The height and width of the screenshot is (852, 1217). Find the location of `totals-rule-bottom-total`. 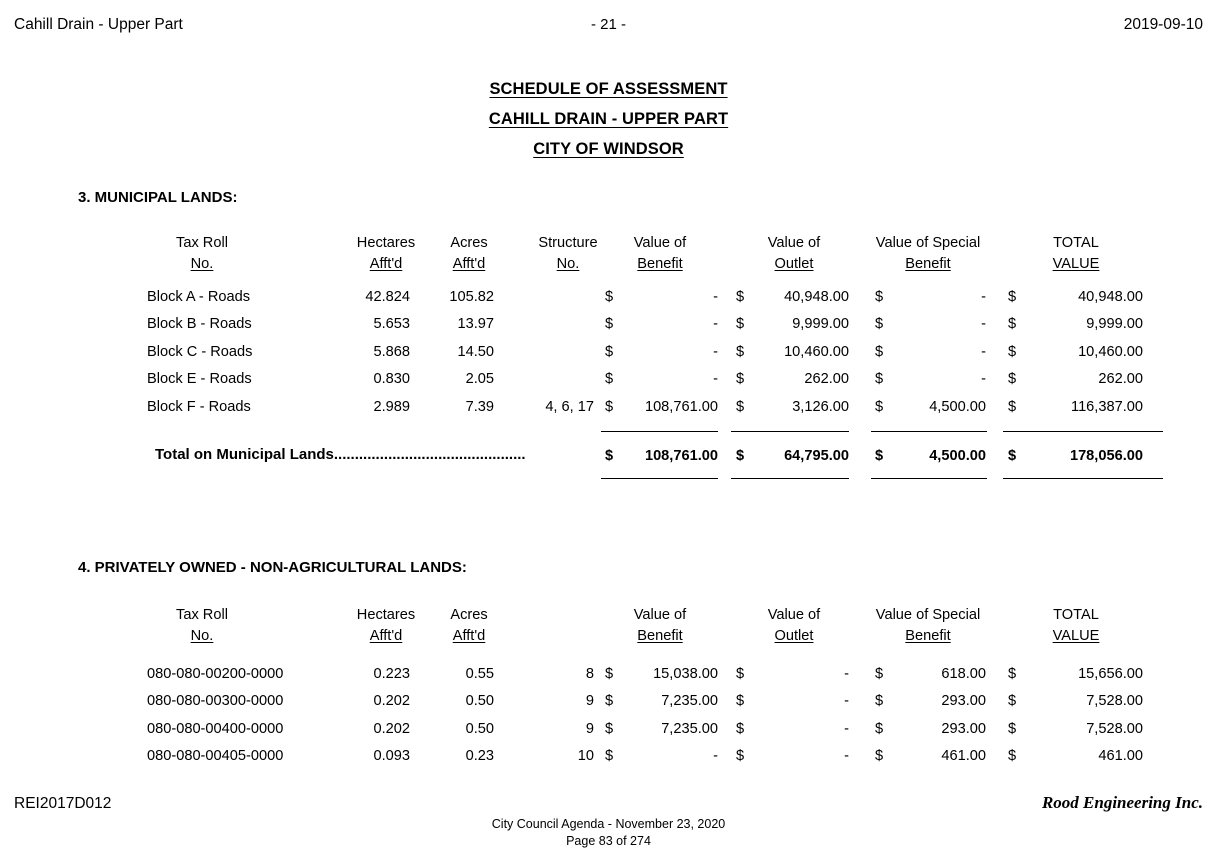

totals-rule-bottom-total is located at coordinates (1083, 478).